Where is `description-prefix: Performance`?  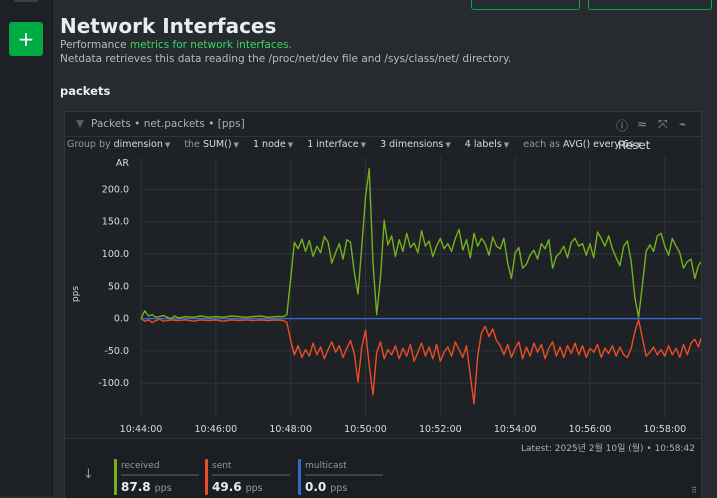 description-prefix: Performance is located at coordinates (95, 45).